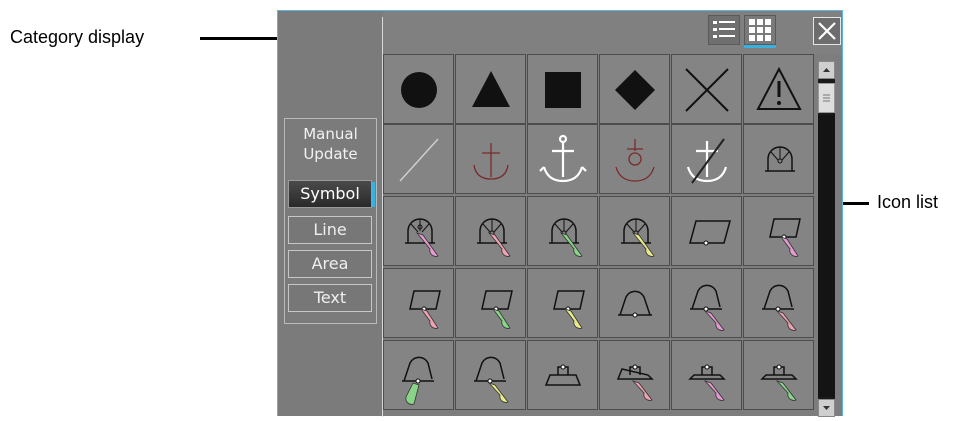 The width and height of the screenshot is (963, 421). I want to click on diagonal-line-icon, so click(419, 160).